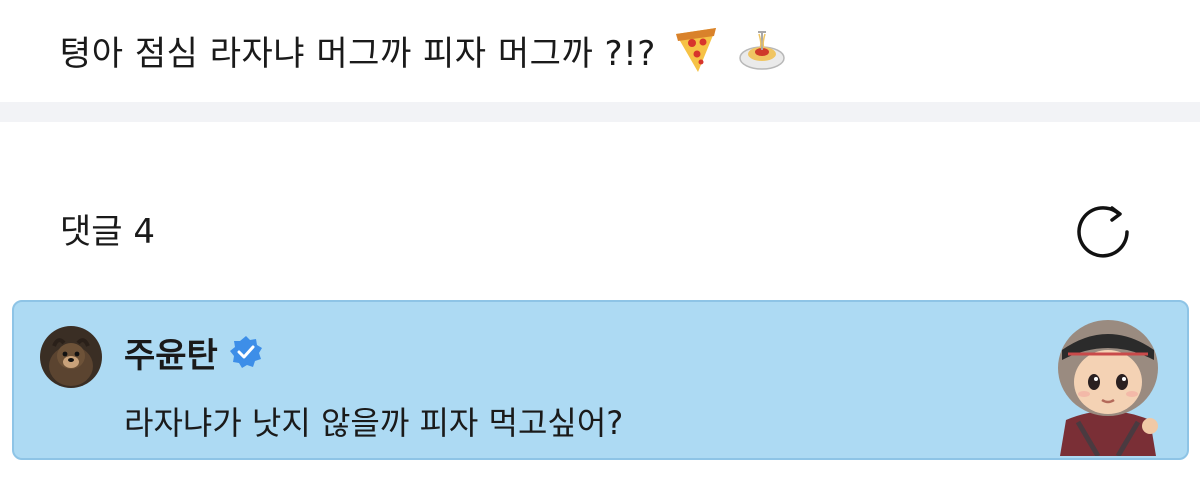 The height and width of the screenshot is (486, 1200). What do you see at coordinates (600, 112) in the screenshot?
I see `section-divider` at bounding box center [600, 112].